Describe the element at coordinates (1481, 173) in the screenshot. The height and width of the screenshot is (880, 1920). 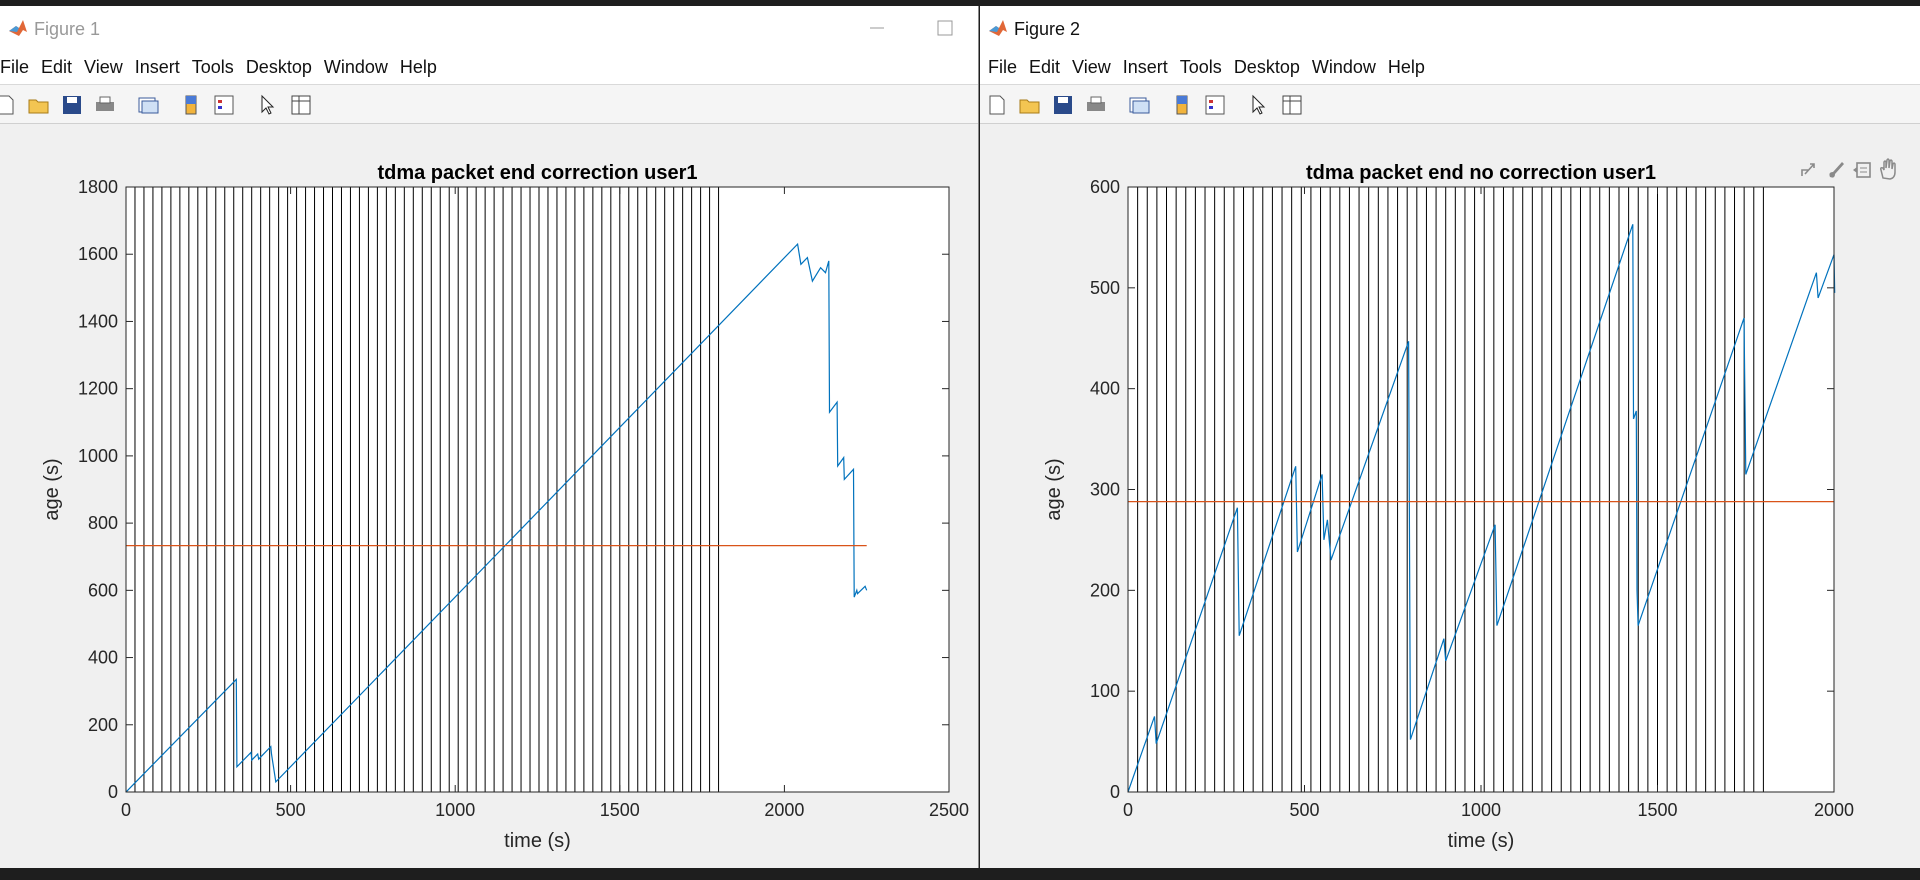
I see `chart-title: tdma packet end no correction user1` at that location.